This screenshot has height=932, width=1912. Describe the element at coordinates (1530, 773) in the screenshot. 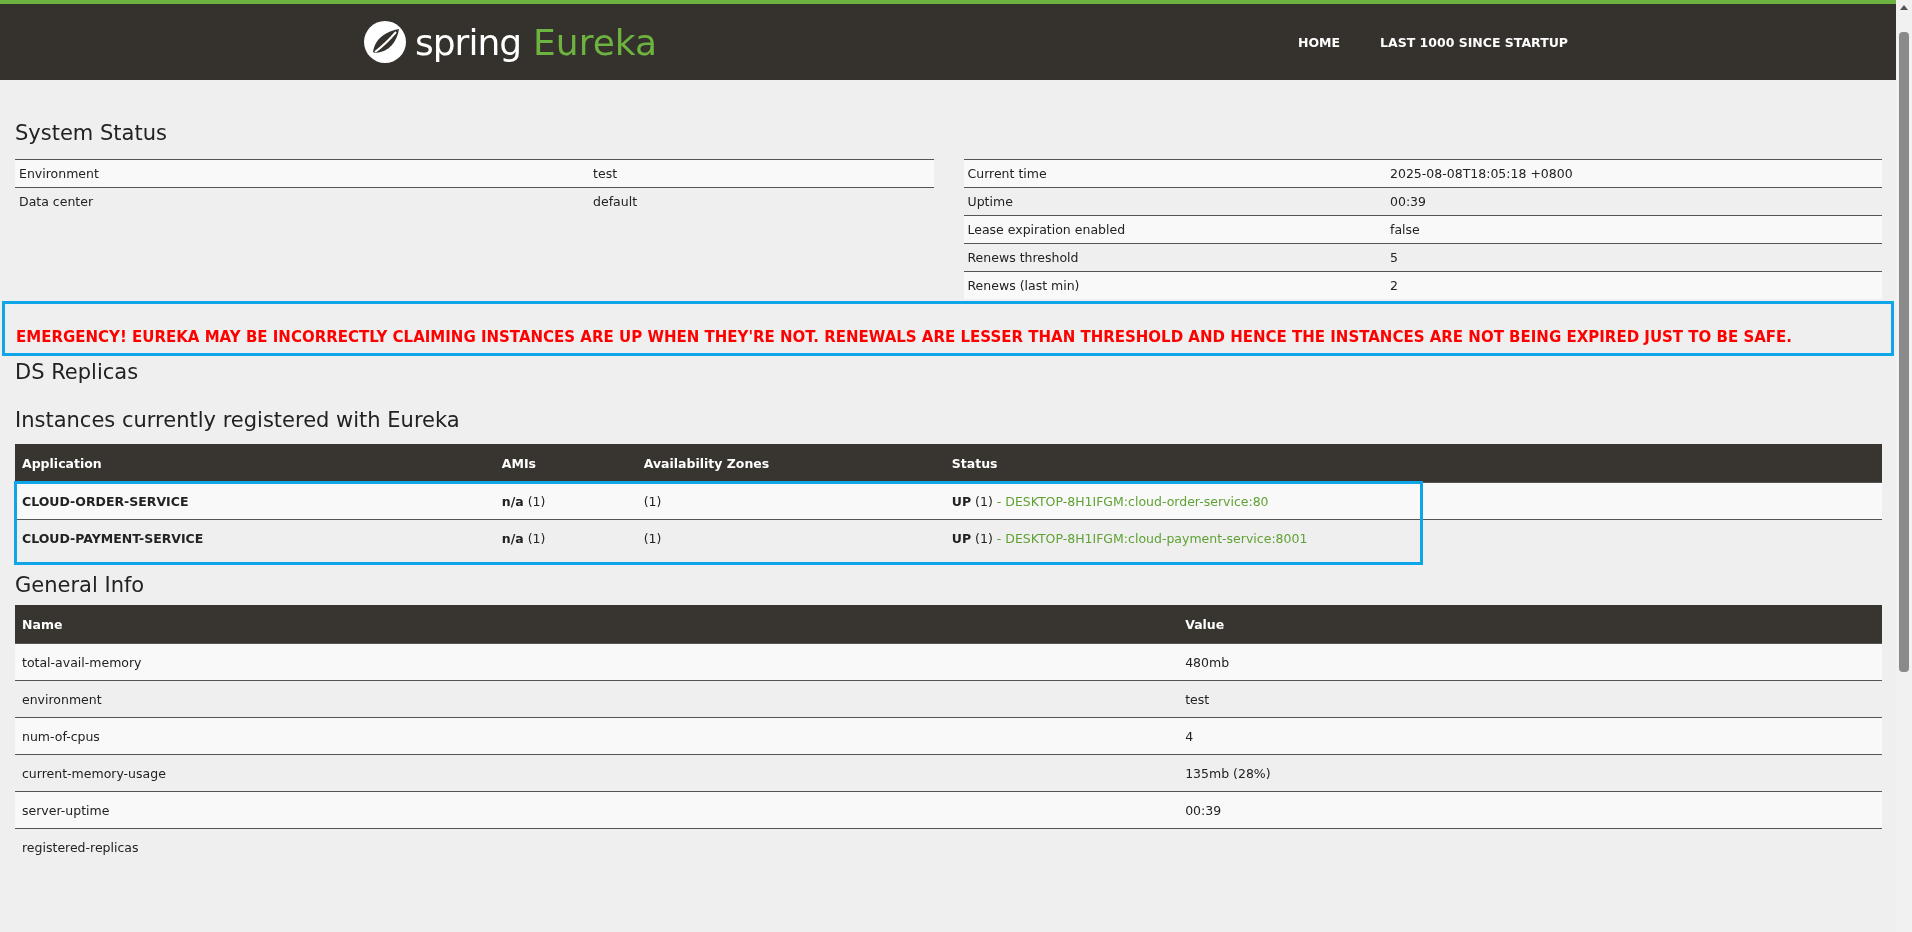

I see `info-value: 135mb (28%)` at that location.